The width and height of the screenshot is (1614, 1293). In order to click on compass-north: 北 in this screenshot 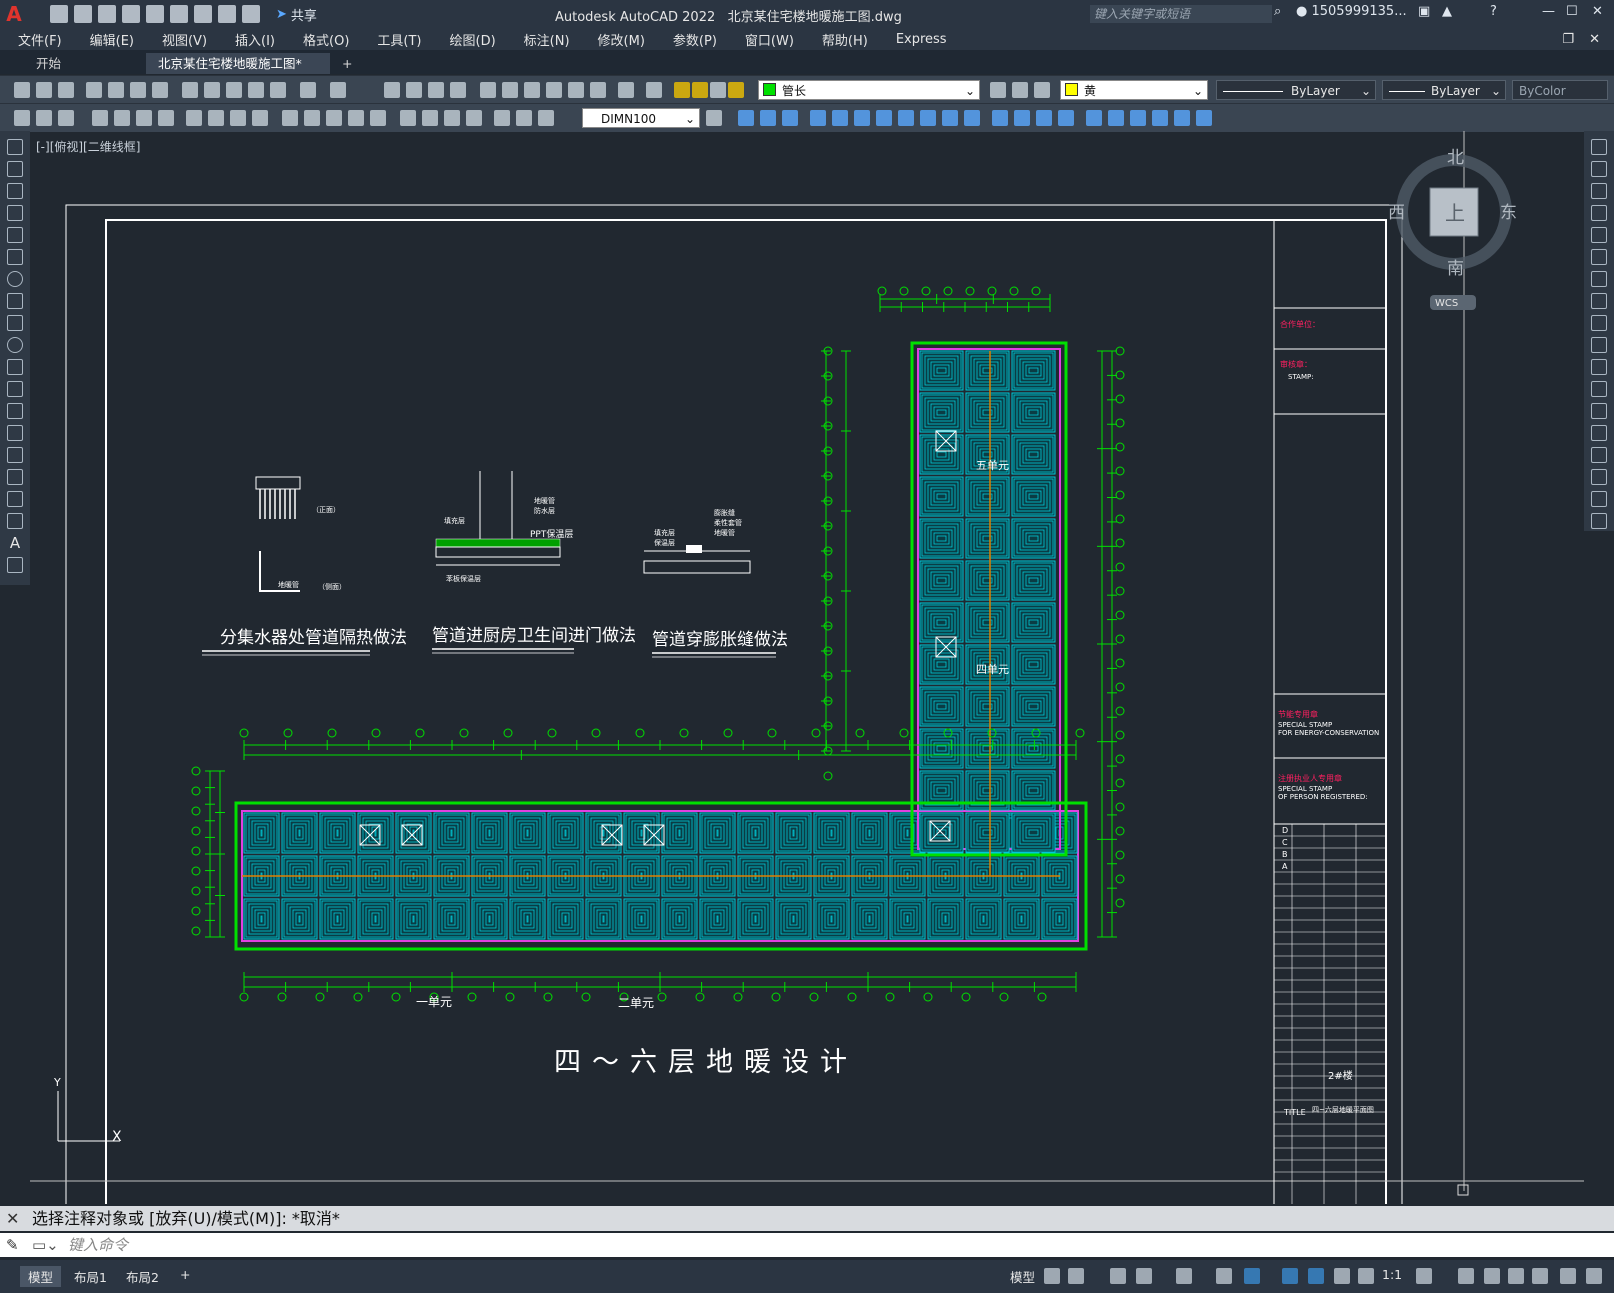, I will do `click(1455, 158)`.